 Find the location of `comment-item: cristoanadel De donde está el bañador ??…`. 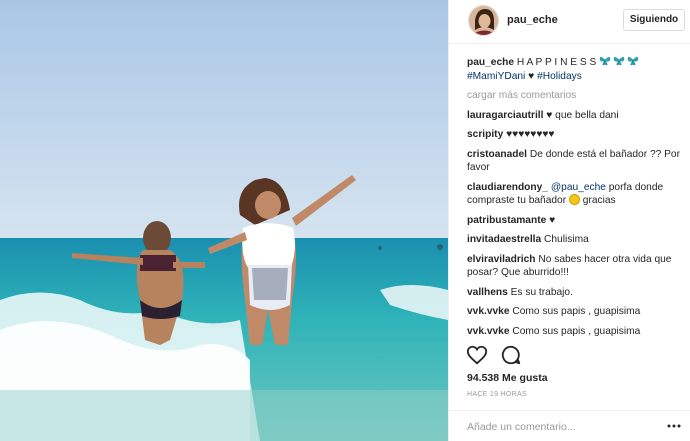

comment-item: cristoanadel De donde está el bañador ??… is located at coordinates (576, 161).